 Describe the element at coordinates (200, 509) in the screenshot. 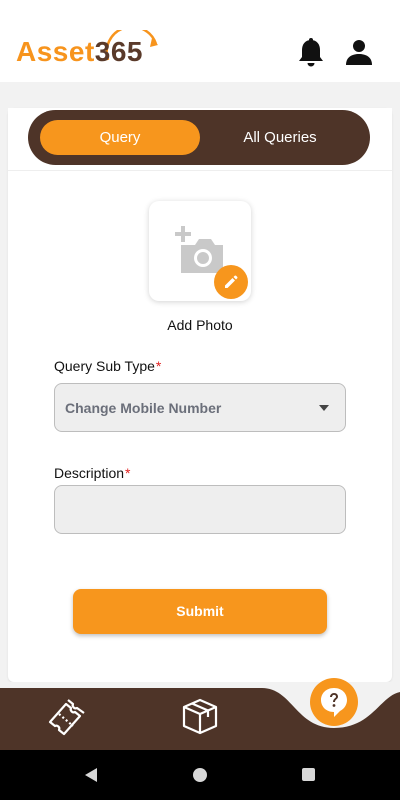

I see `description-field` at that location.